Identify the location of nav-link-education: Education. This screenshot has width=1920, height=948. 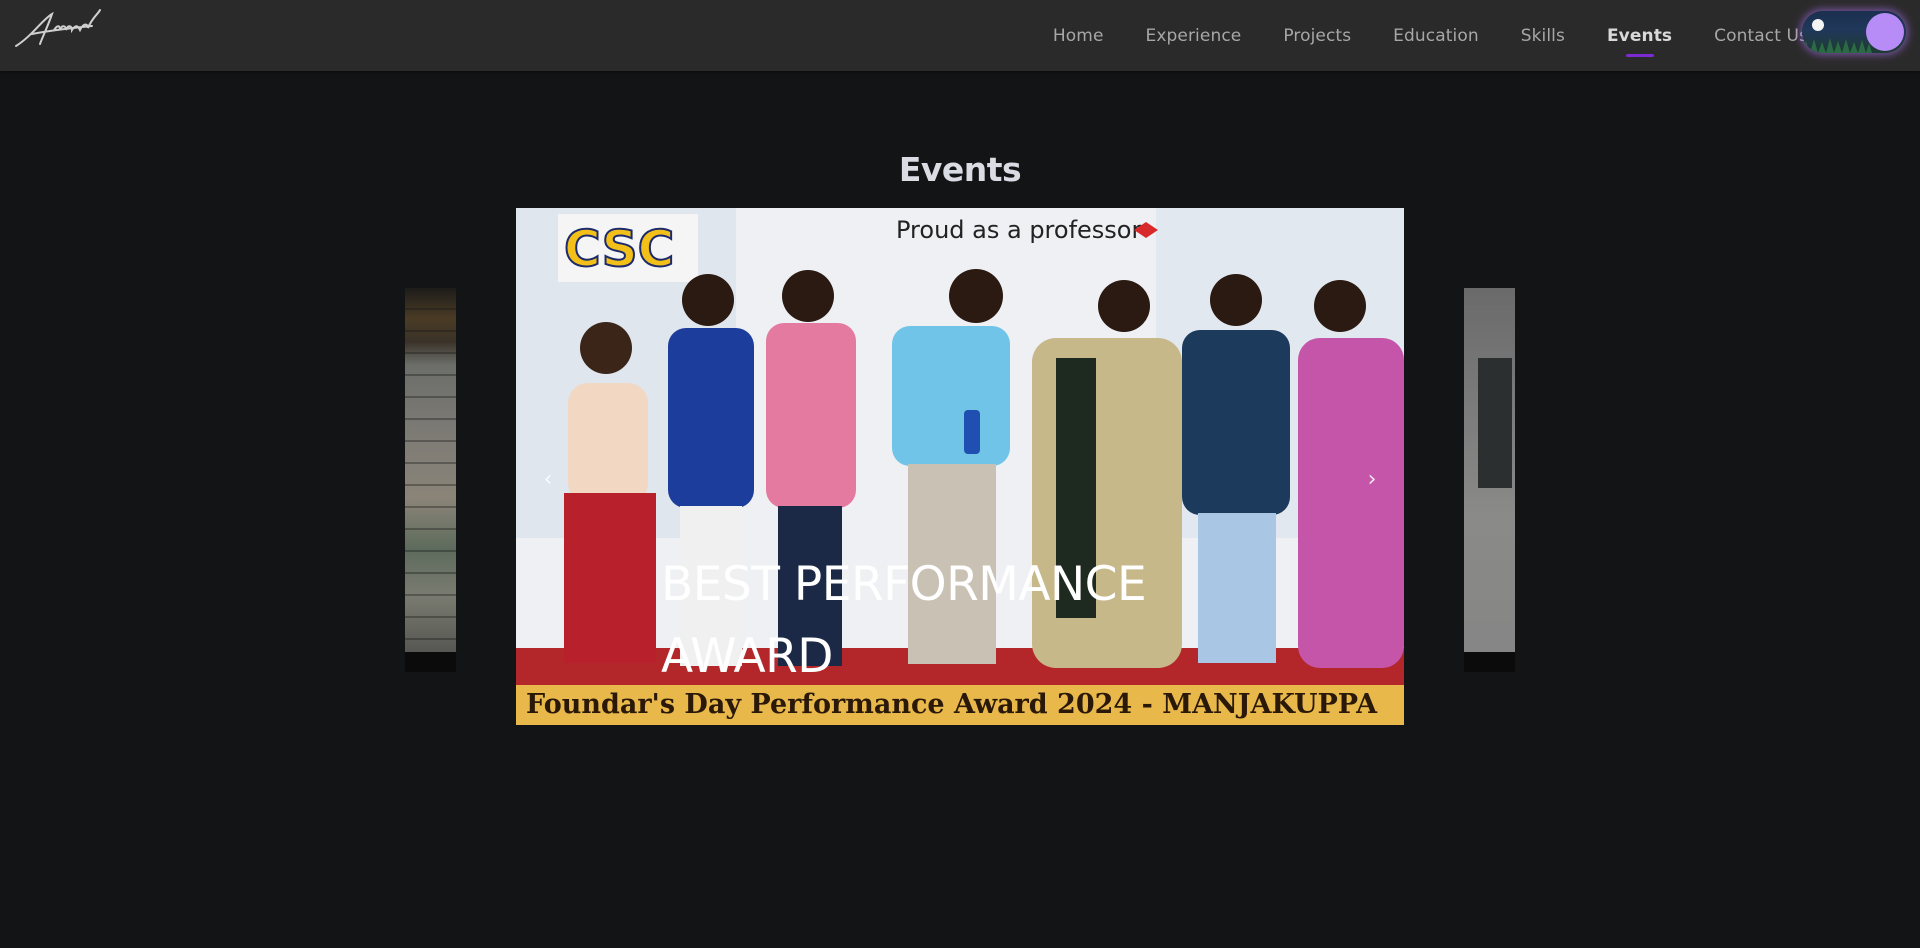
(1436, 36).